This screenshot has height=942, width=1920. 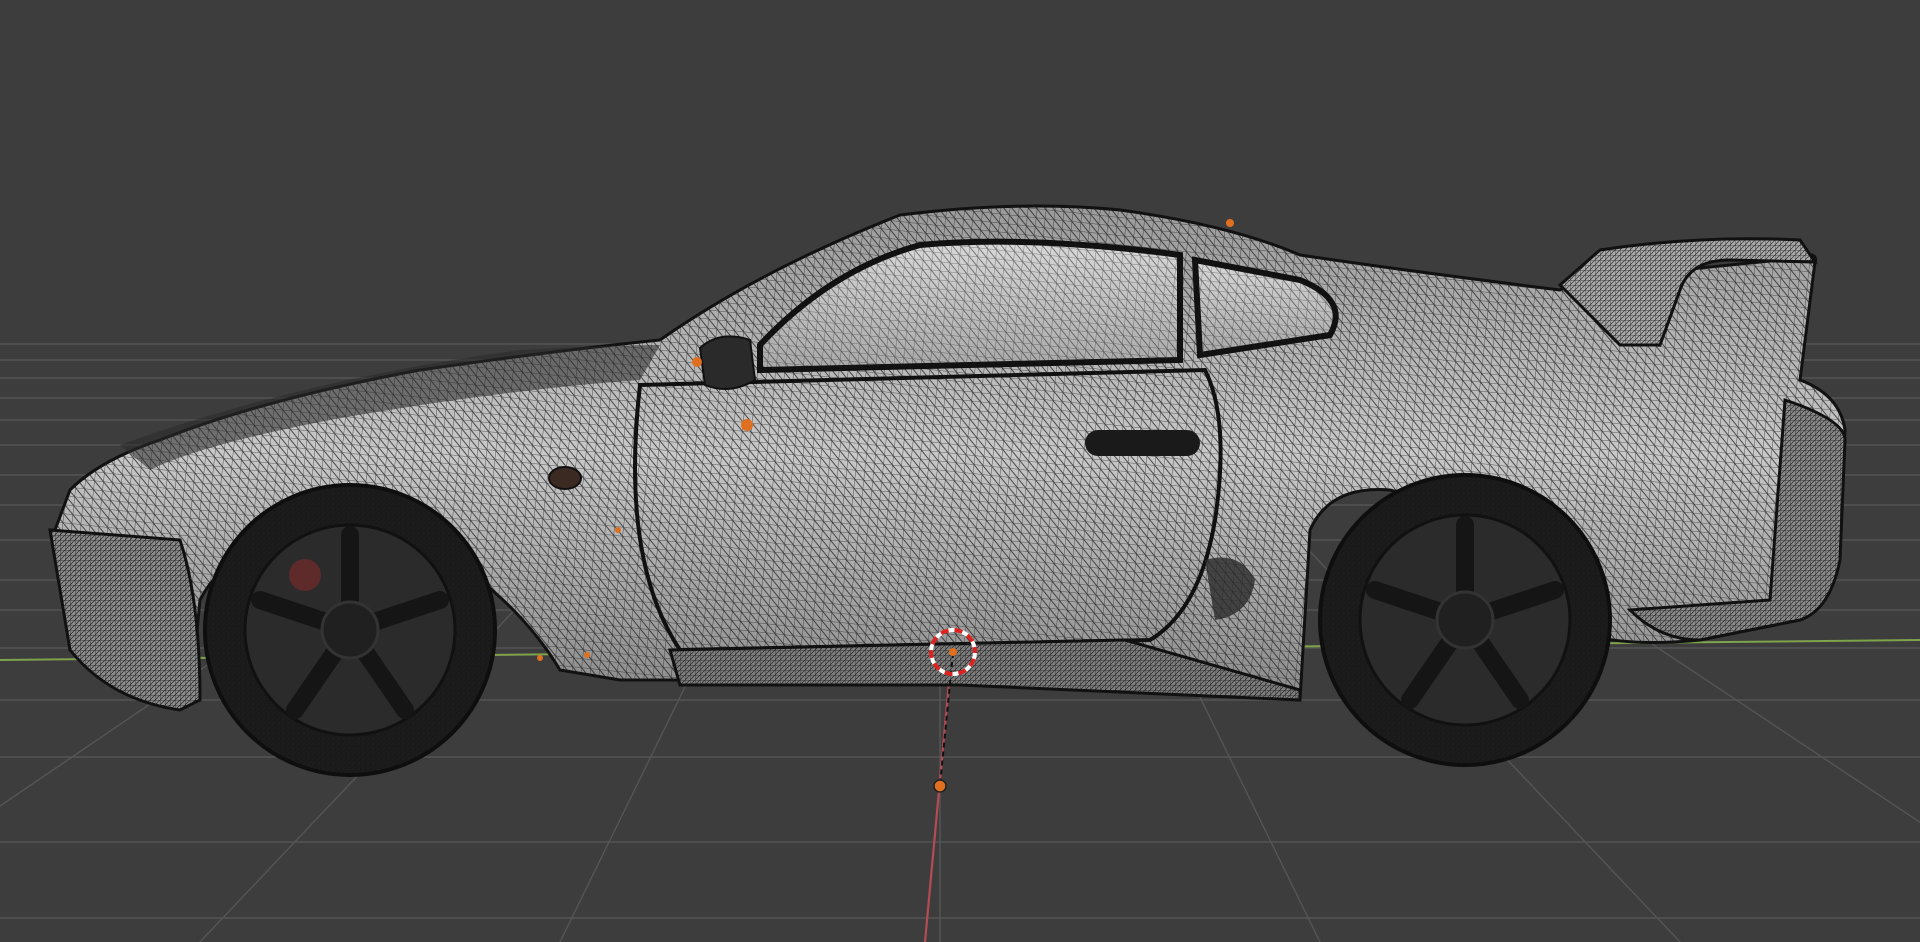 What do you see at coordinates (727, 362) in the screenshot?
I see `side-mirror` at bounding box center [727, 362].